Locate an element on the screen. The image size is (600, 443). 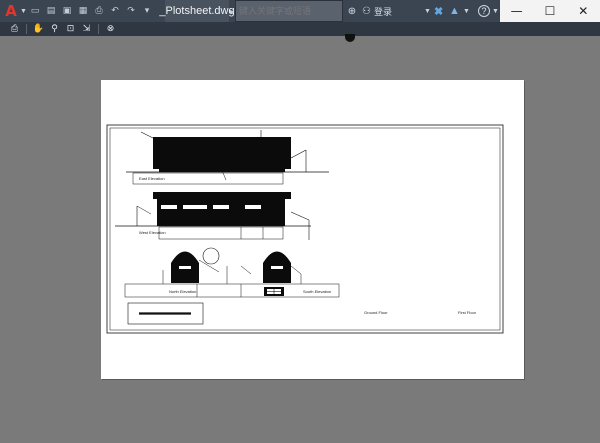
maximize-button: ☐ is located at coordinates (549, 11).